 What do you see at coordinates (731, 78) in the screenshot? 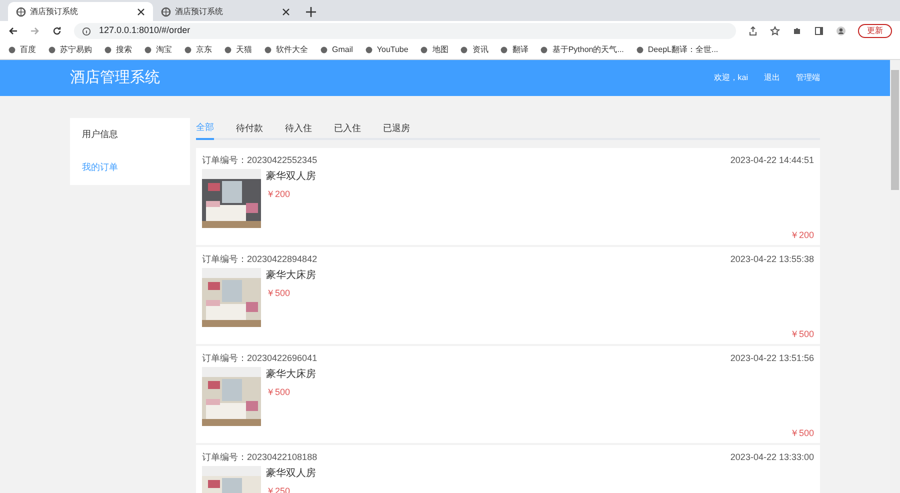
I see `welcome-text: 欢迎，kai` at bounding box center [731, 78].